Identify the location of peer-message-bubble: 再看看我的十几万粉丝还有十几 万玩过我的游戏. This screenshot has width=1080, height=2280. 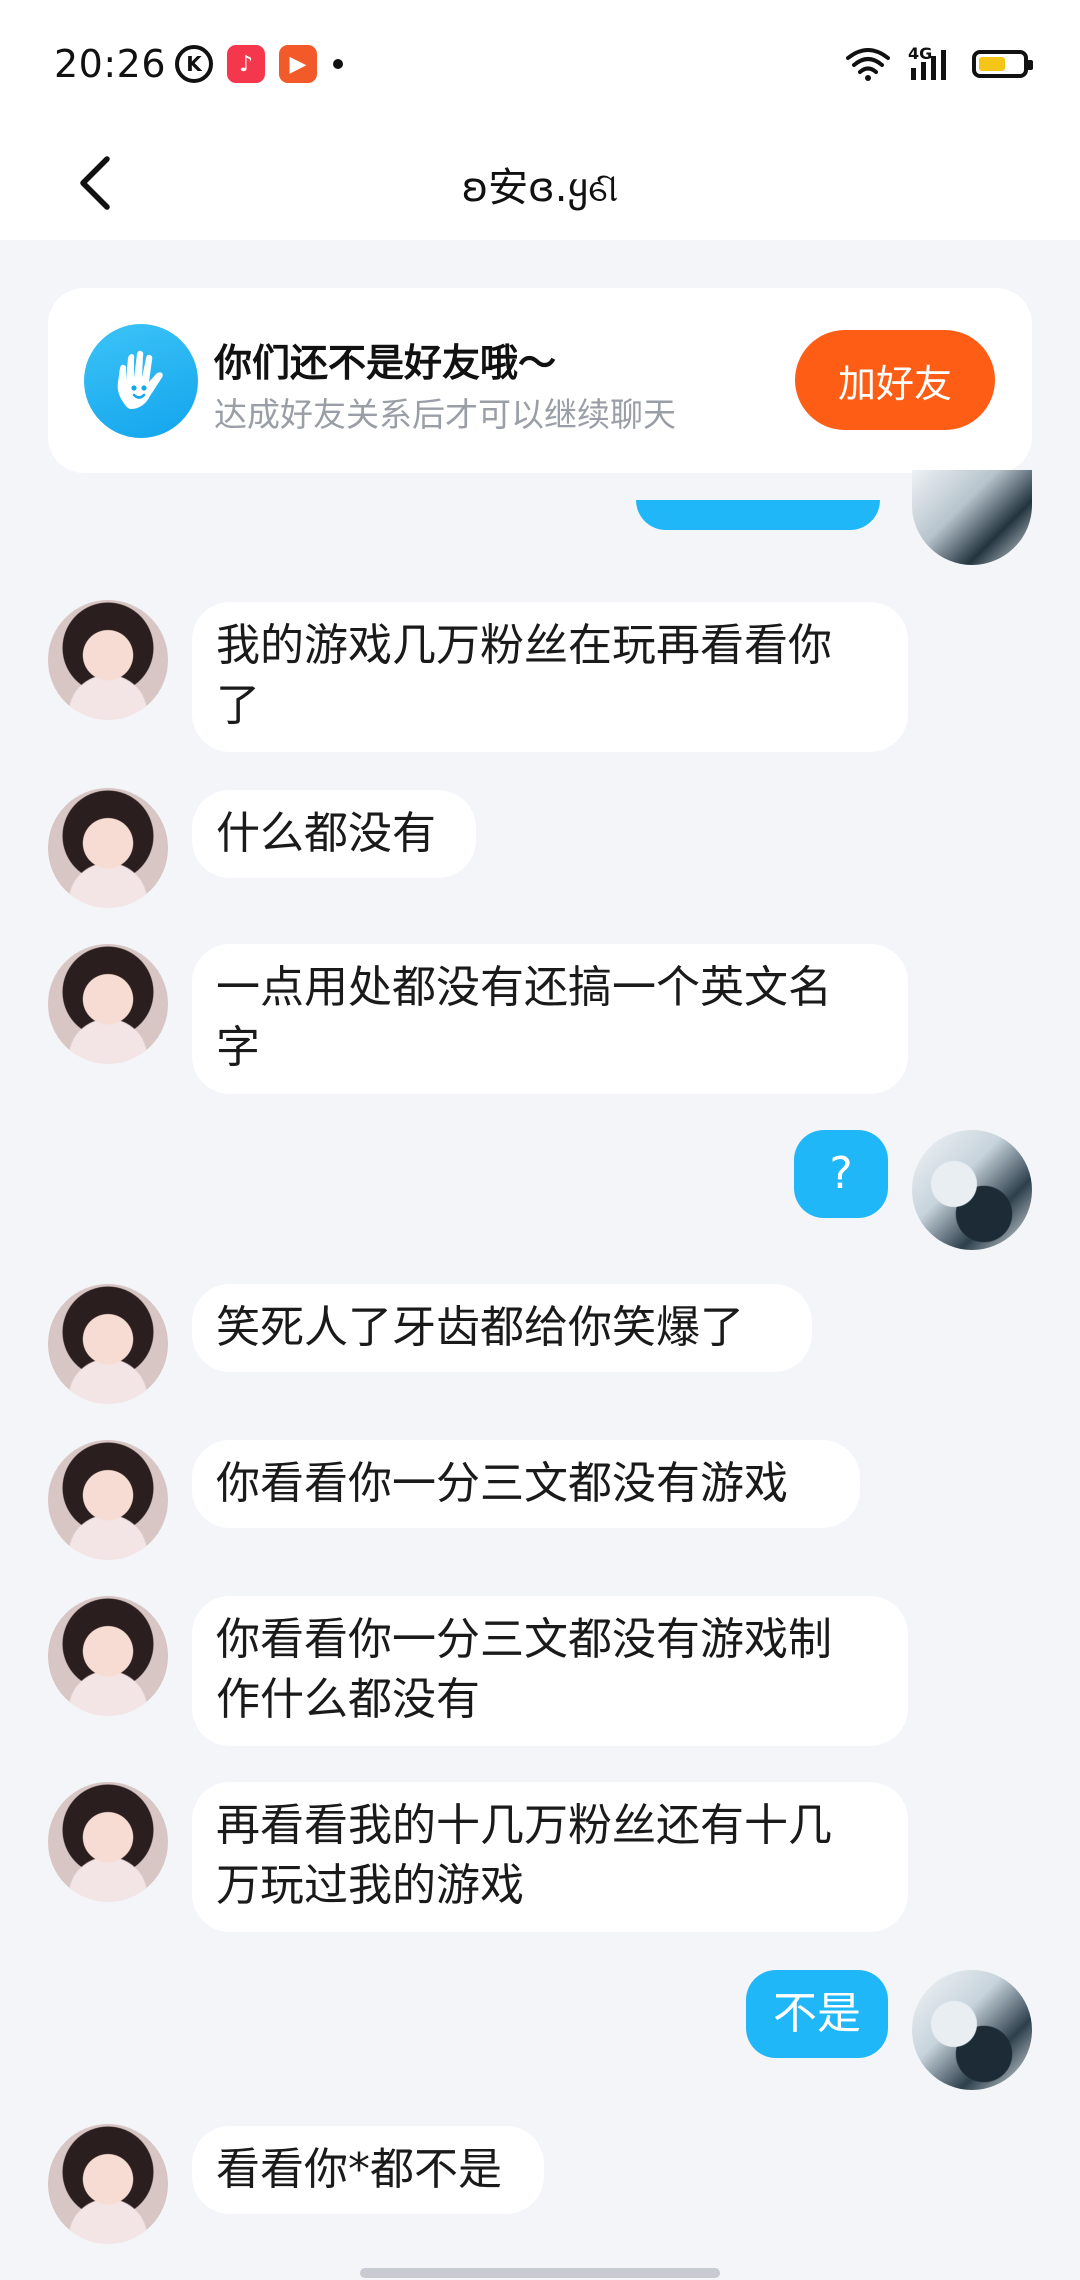
(550, 1857).